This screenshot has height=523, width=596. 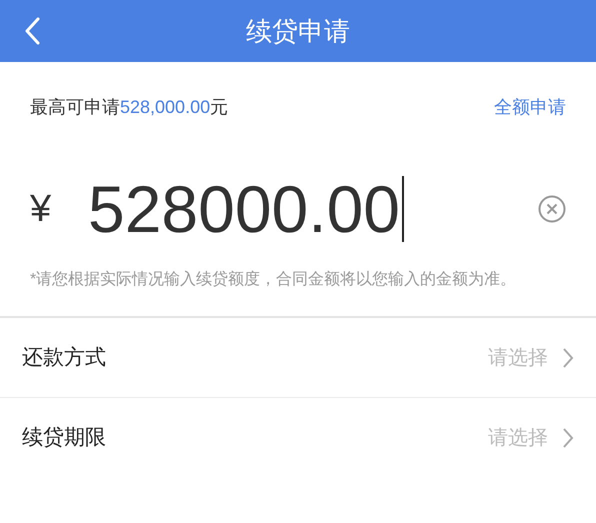 What do you see at coordinates (41, 209) in the screenshot?
I see `currency-symbol: ¥` at bounding box center [41, 209].